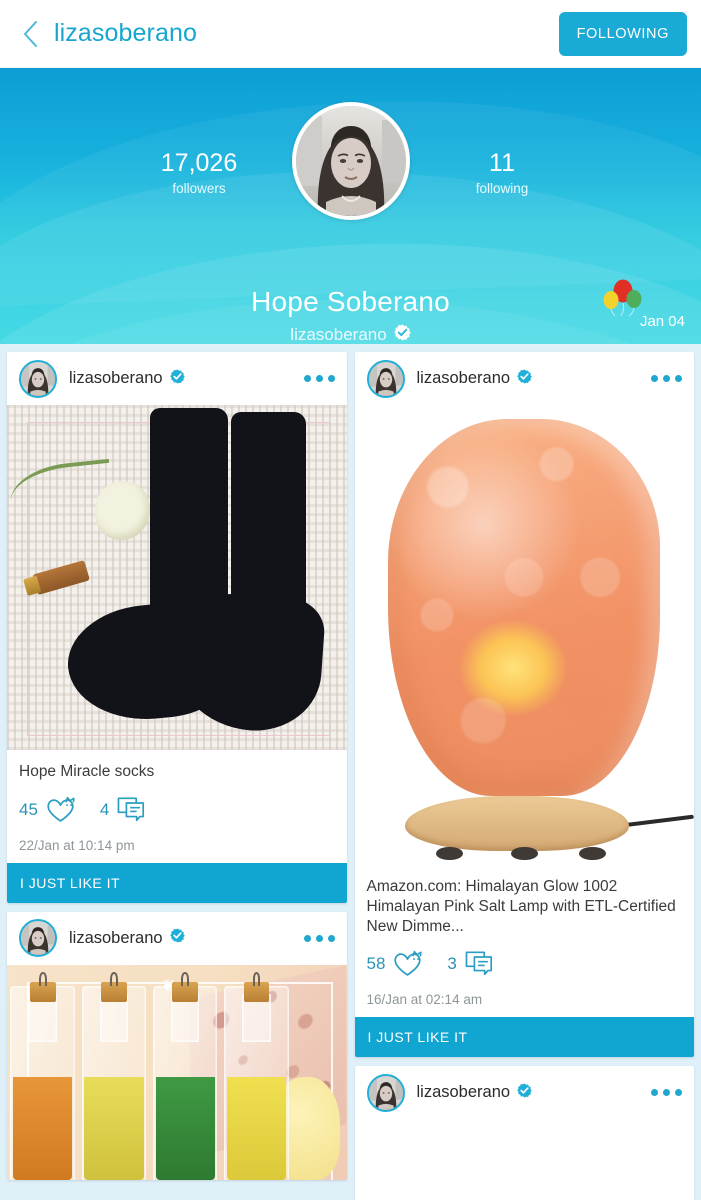 The width and height of the screenshot is (701, 1200). I want to click on following-count: 11, so click(502, 163).